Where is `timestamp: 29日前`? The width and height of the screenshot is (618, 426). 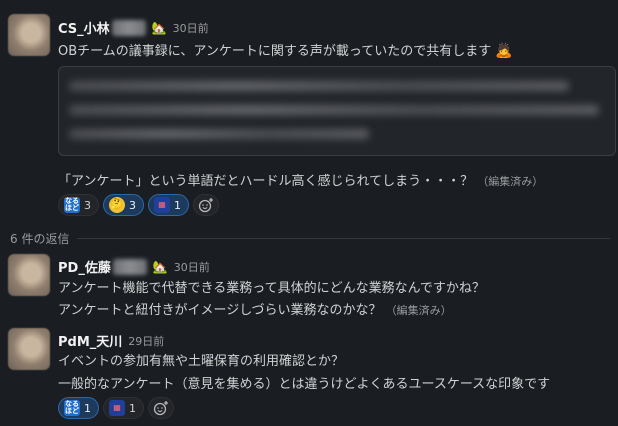 timestamp: 29日前 is located at coordinates (146, 341).